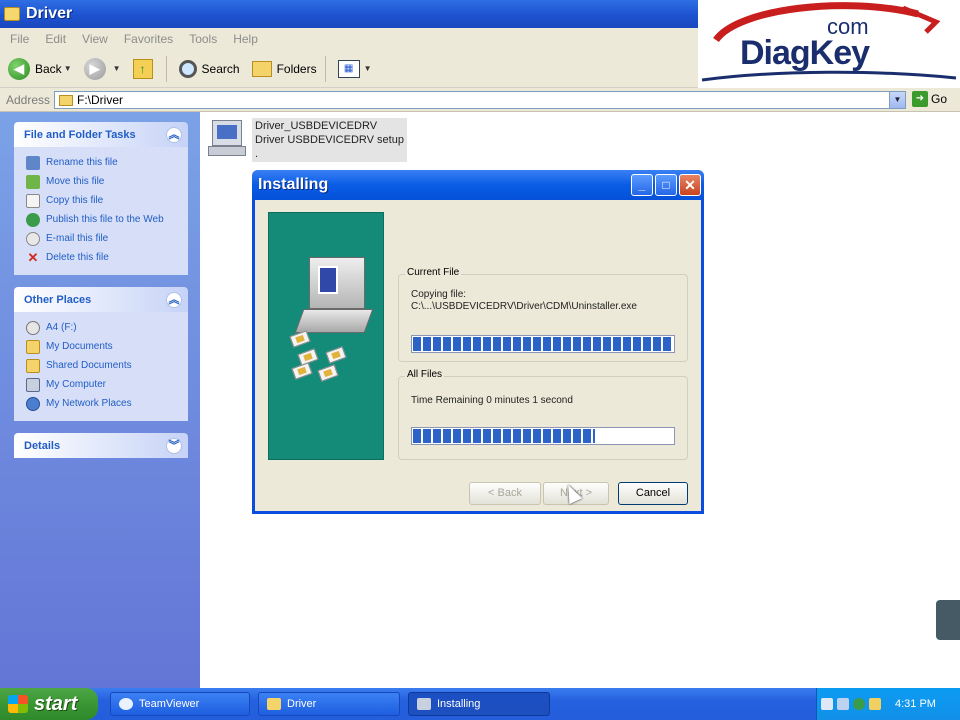 Image resolution: width=960 pixels, height=720 pixels. Describe the element at coordinates (48, 68) in the screenshot. I see `back-label: Back` at that location.